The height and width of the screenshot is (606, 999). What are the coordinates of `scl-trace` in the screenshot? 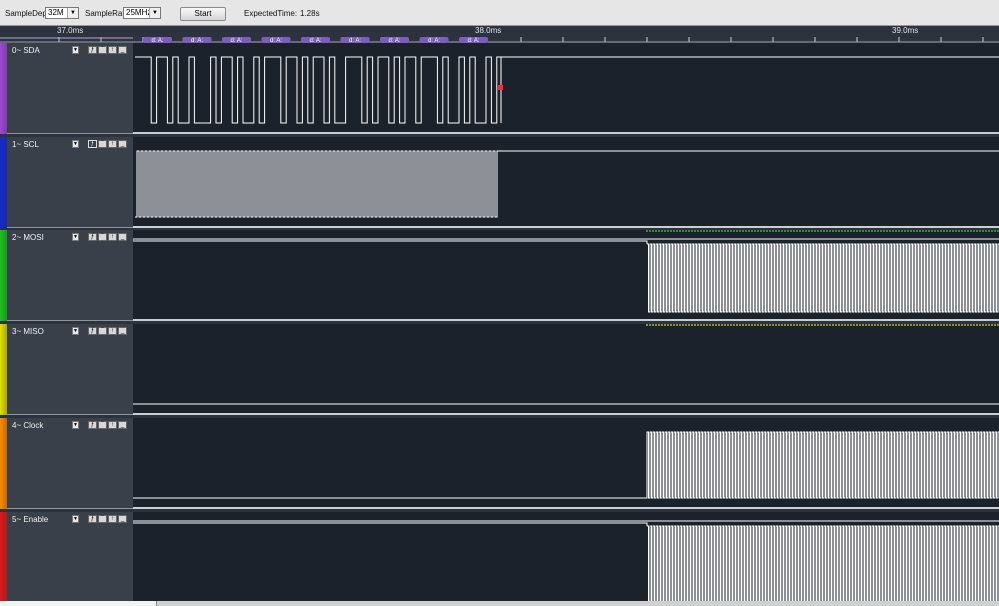 It's located at (567, 184).